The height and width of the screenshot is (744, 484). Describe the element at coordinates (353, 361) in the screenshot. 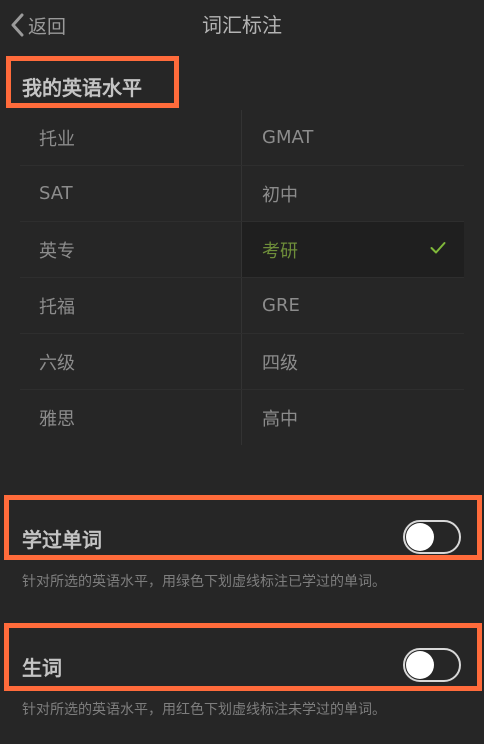

I see `level-option-cet4: 四级` at that location.